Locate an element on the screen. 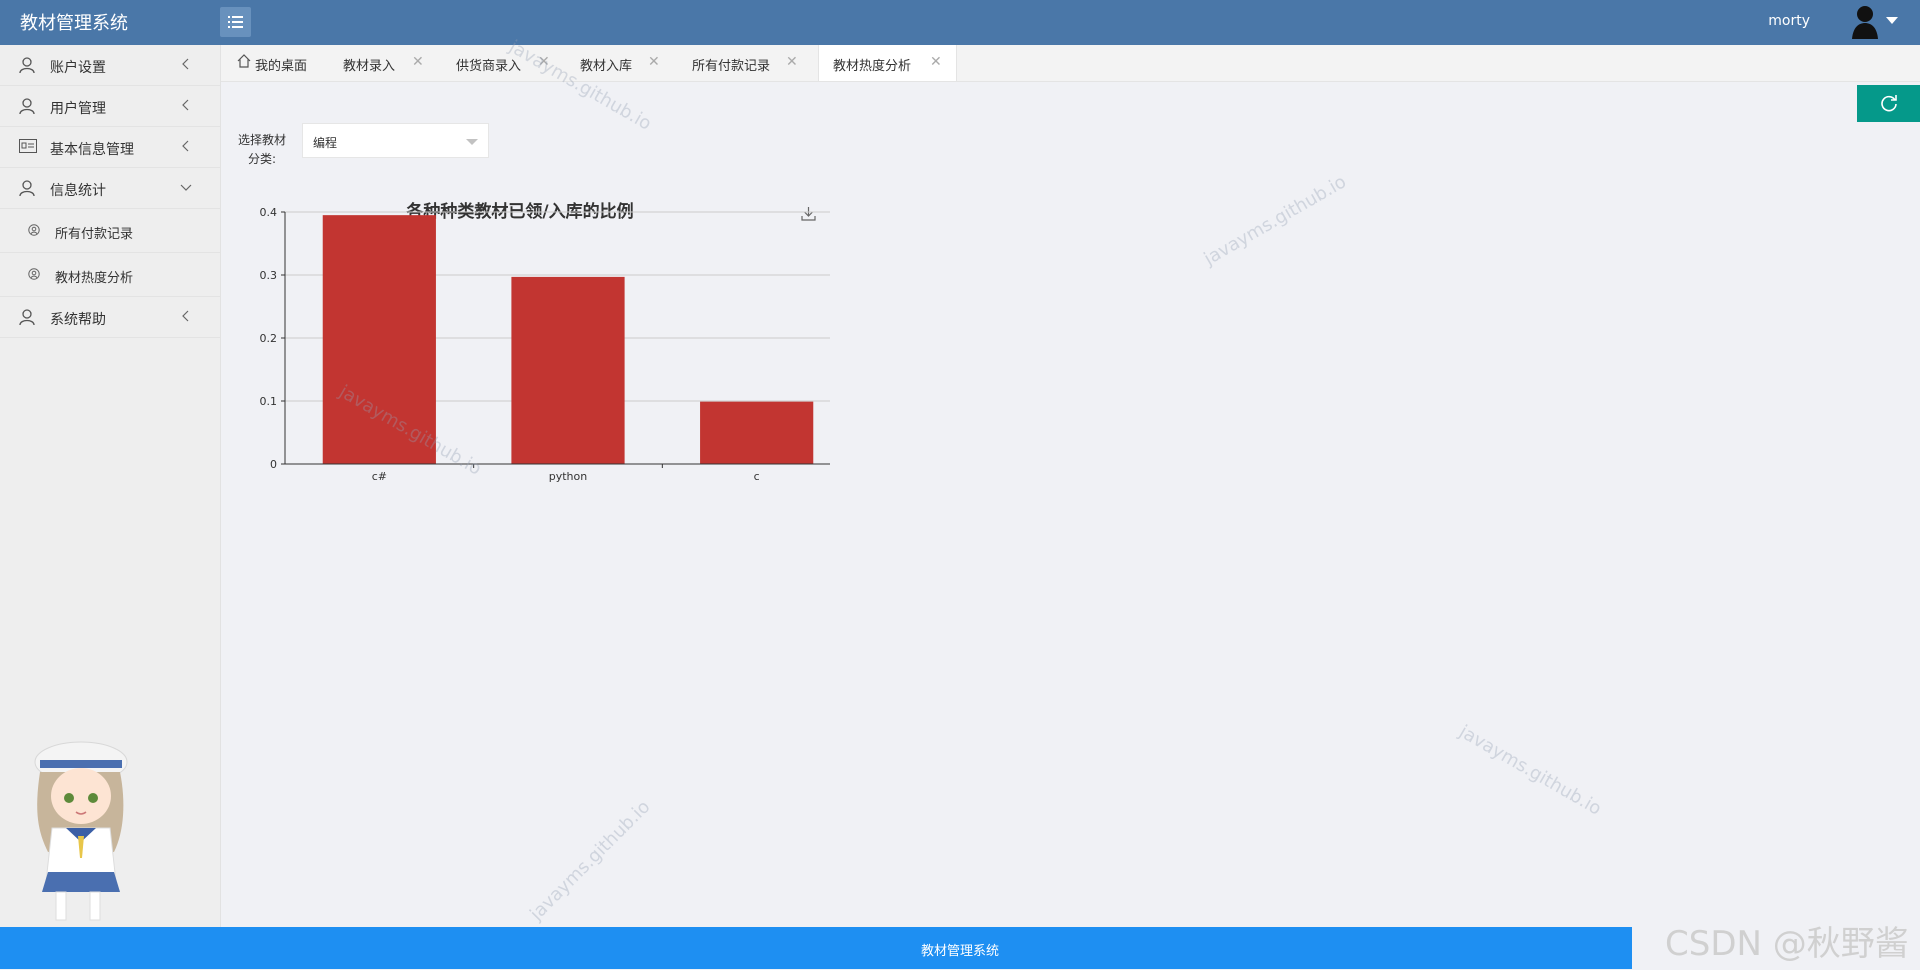  refresh-button is located at coordinates (1888, 103).